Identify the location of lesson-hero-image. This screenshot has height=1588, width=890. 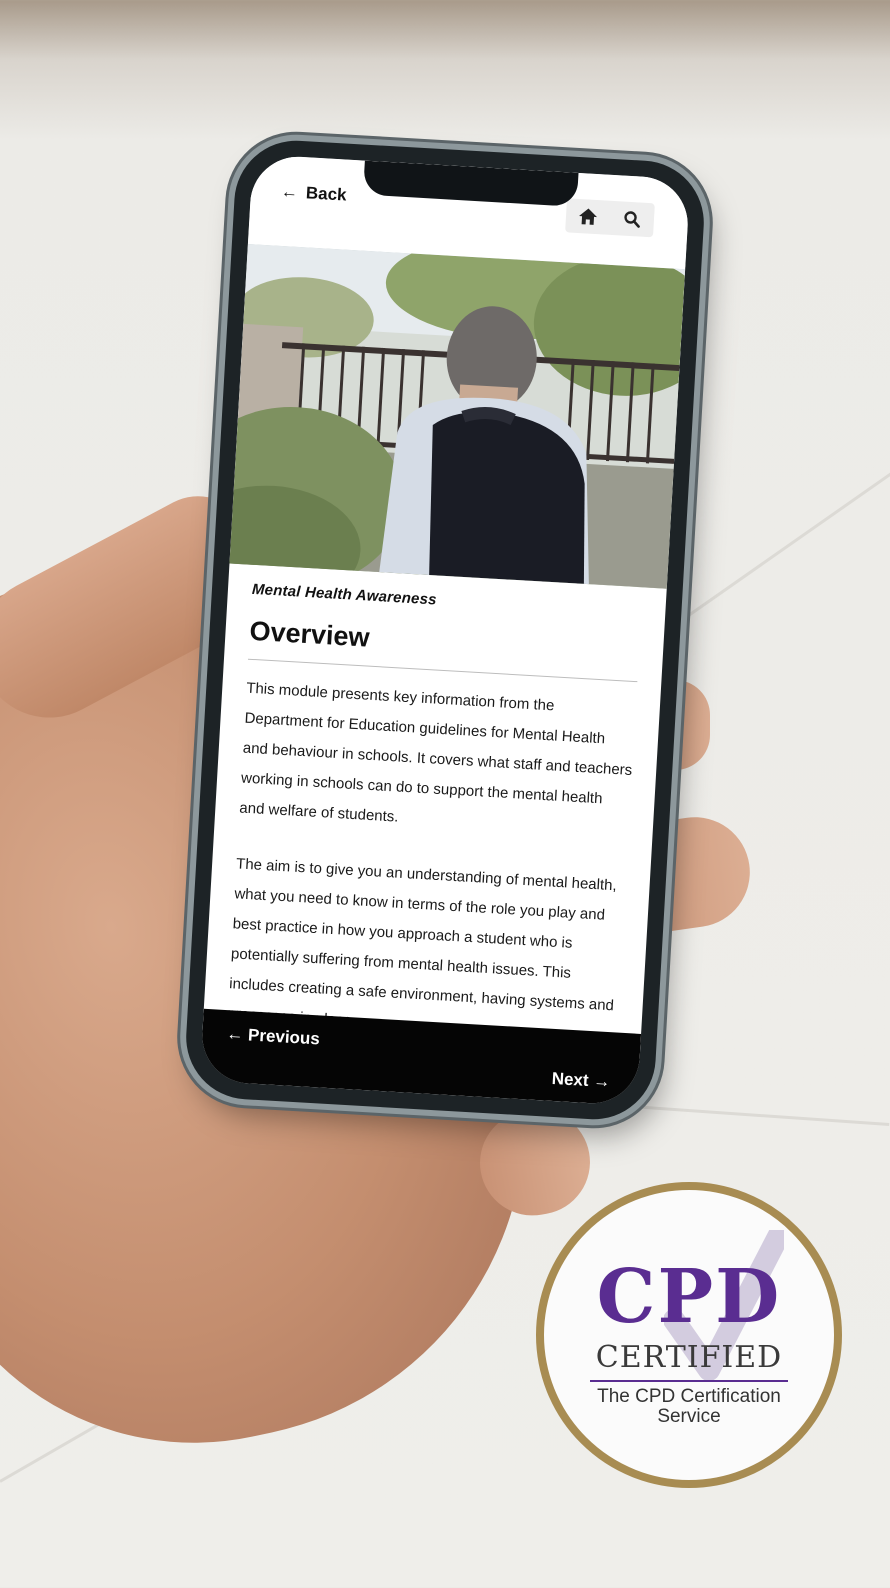
(457, 416).